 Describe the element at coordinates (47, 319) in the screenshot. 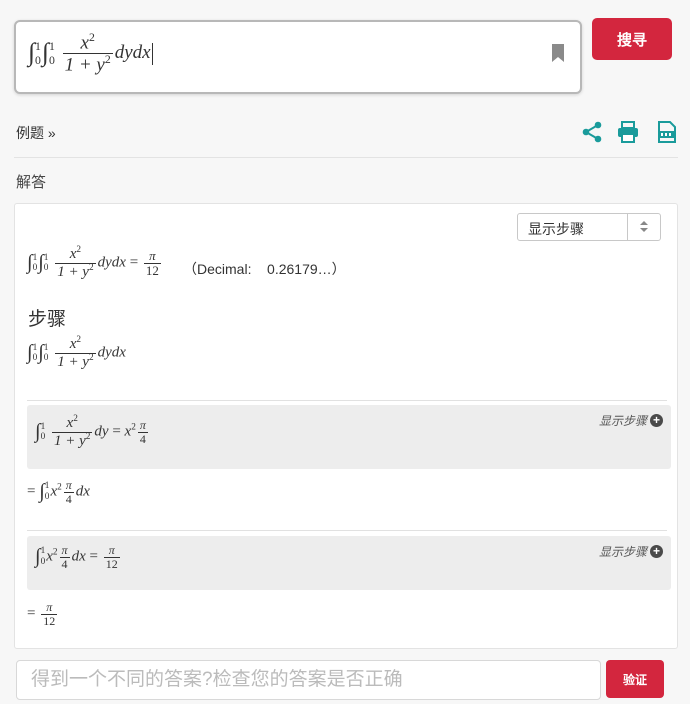

I see `steps-heading: 步骤` at that location.